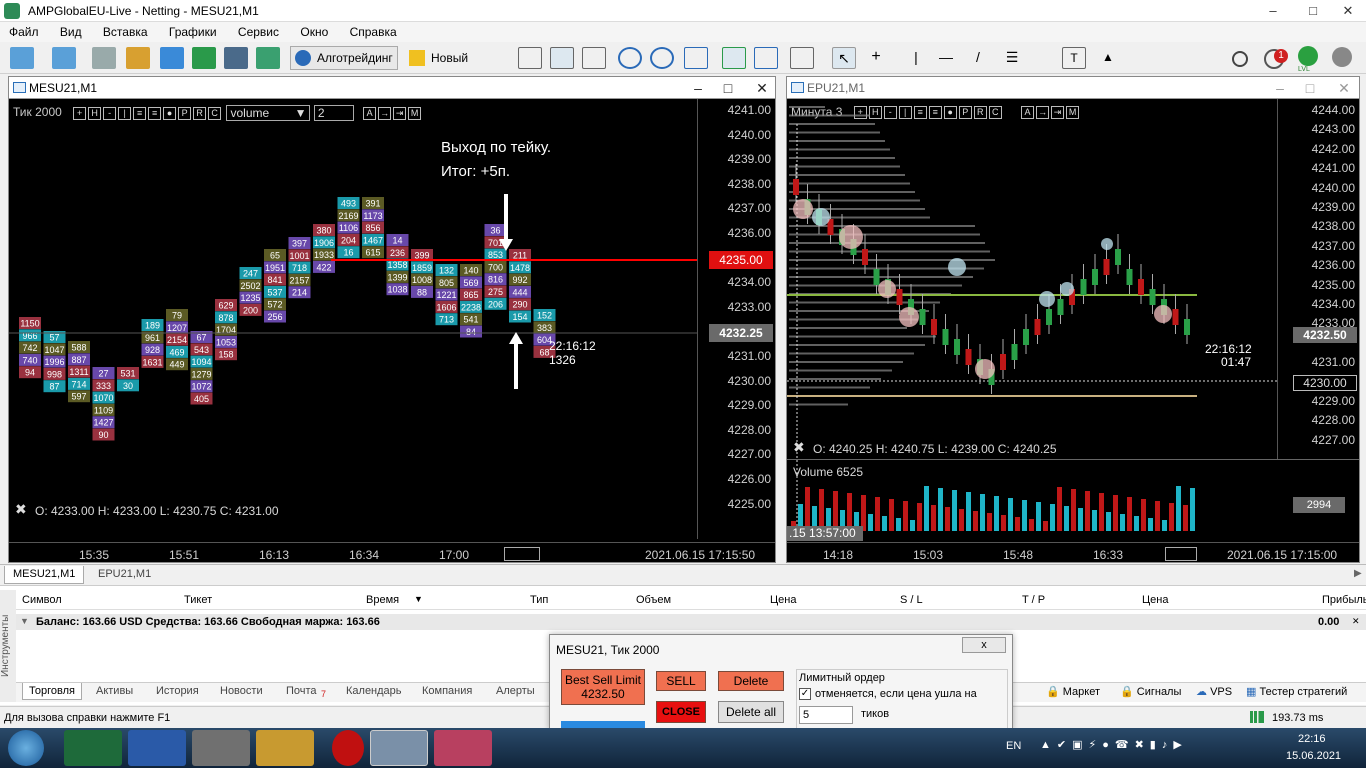  I want to click on strategy-tester-icon, so click(236, 58).